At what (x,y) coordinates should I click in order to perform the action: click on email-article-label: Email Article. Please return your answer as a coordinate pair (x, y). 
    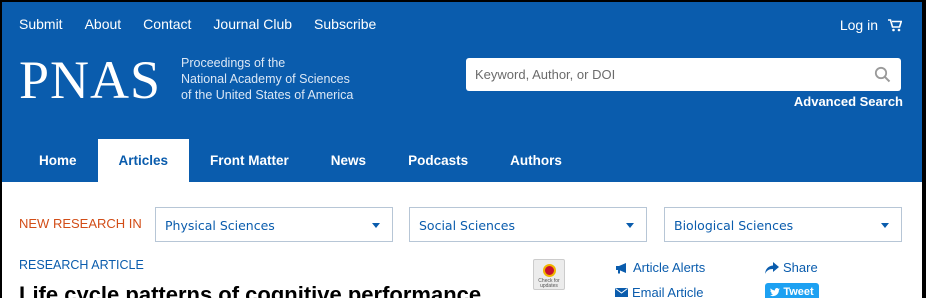
    Looking at the image, I should click on (668, 291).